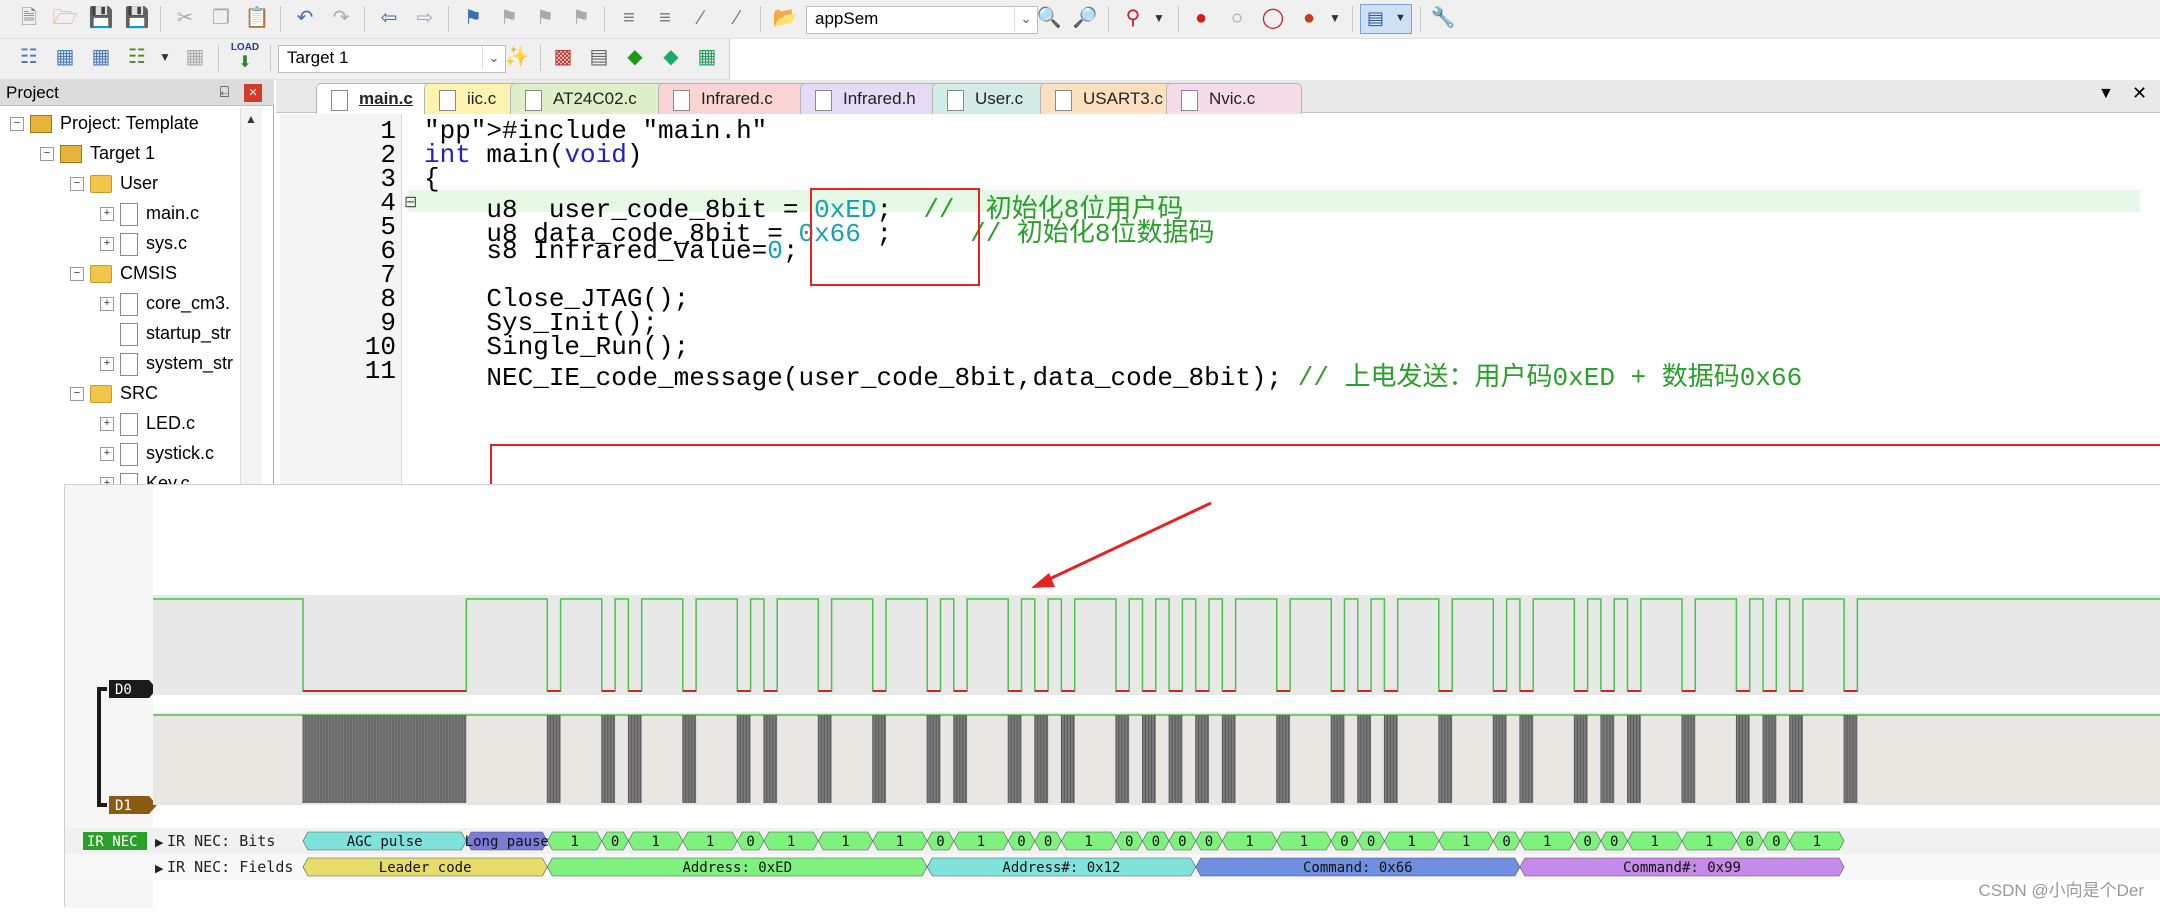 The width and height of the screenshot is (2160, 913). Describe the element at coordinates (1234, 98) in the screenshot. I see `tab-nvic-c: Nvic.c` at that location.